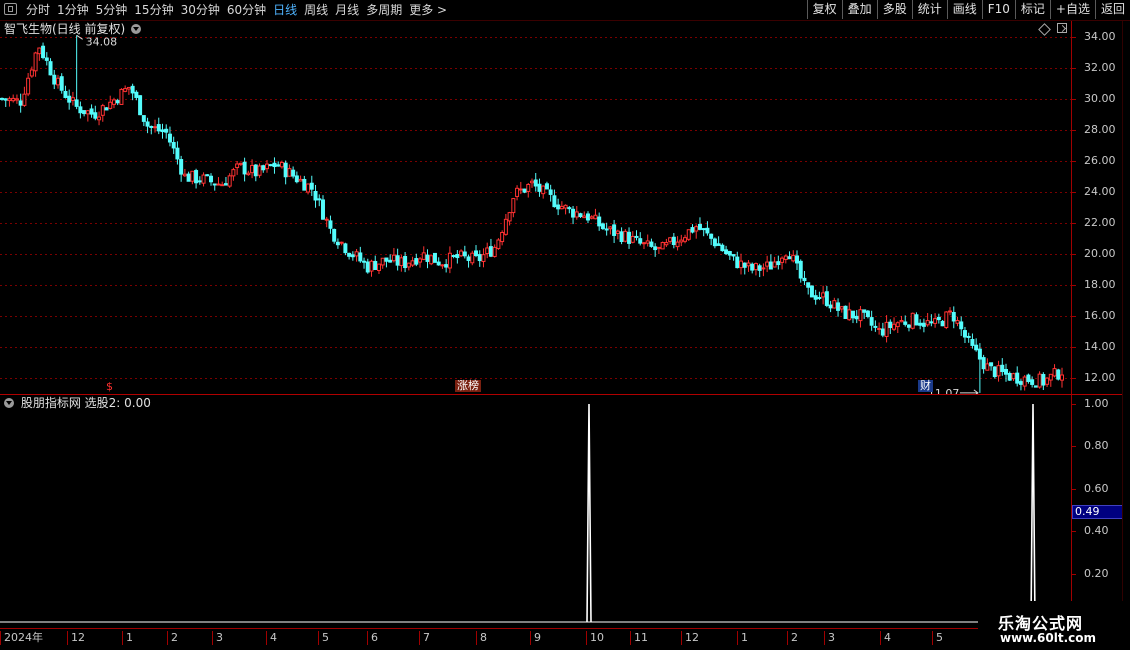  Describe the element at coordinates (38, 10) in the screenshot. I see `tab-period-0: 分时` at that location.